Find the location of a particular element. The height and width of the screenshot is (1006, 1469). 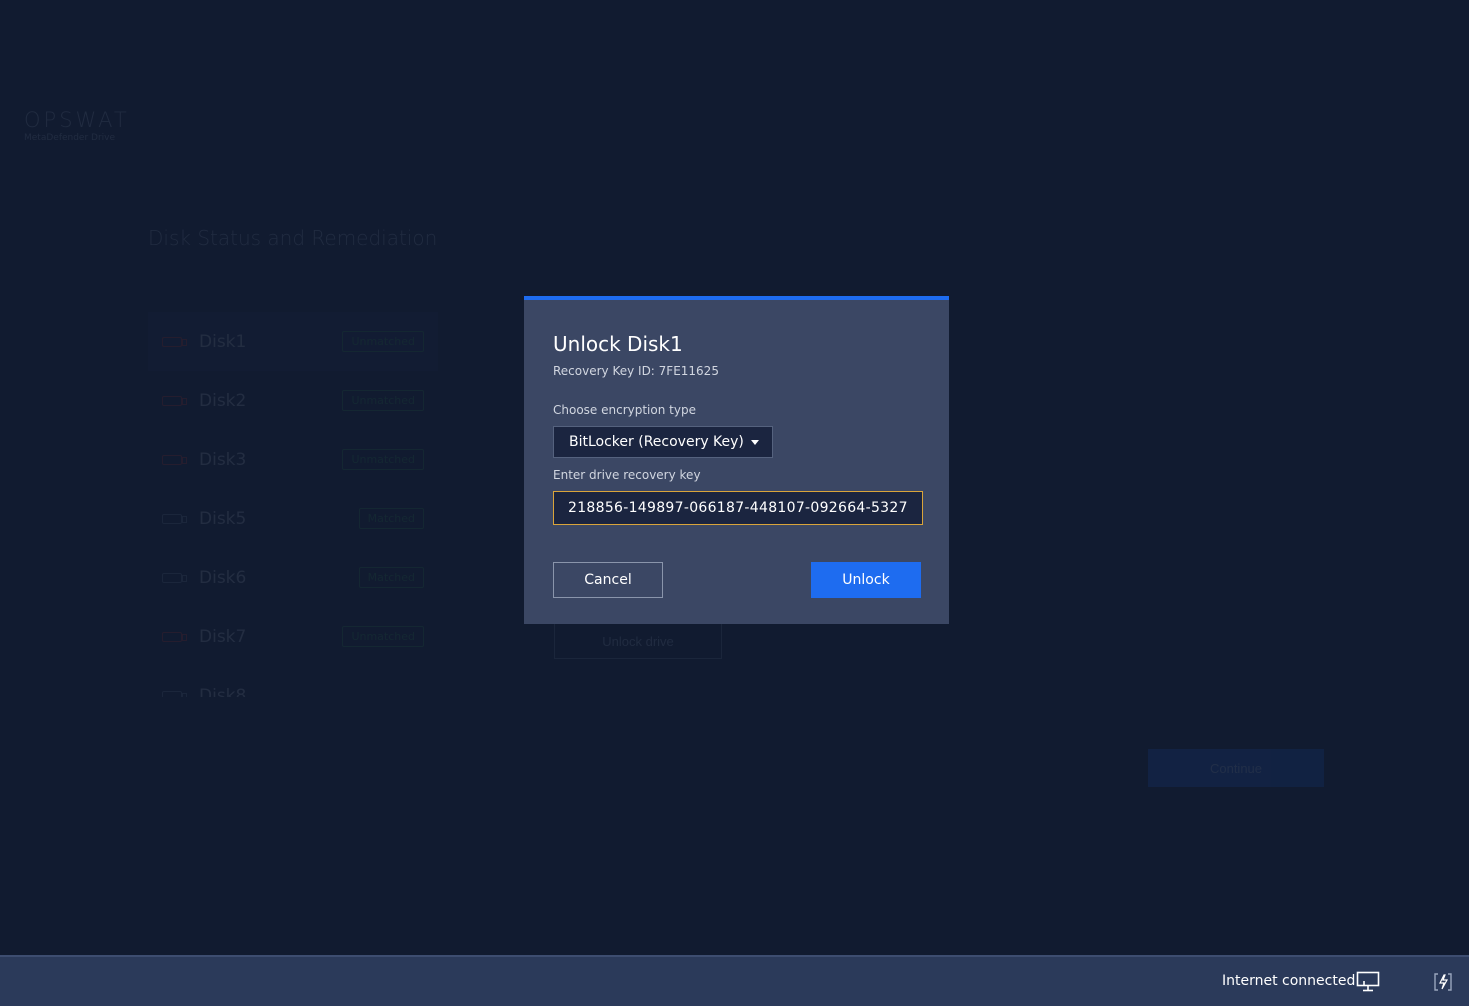

recovery-key-label: Enter drive recovery key is located at coordinates (627, 475).